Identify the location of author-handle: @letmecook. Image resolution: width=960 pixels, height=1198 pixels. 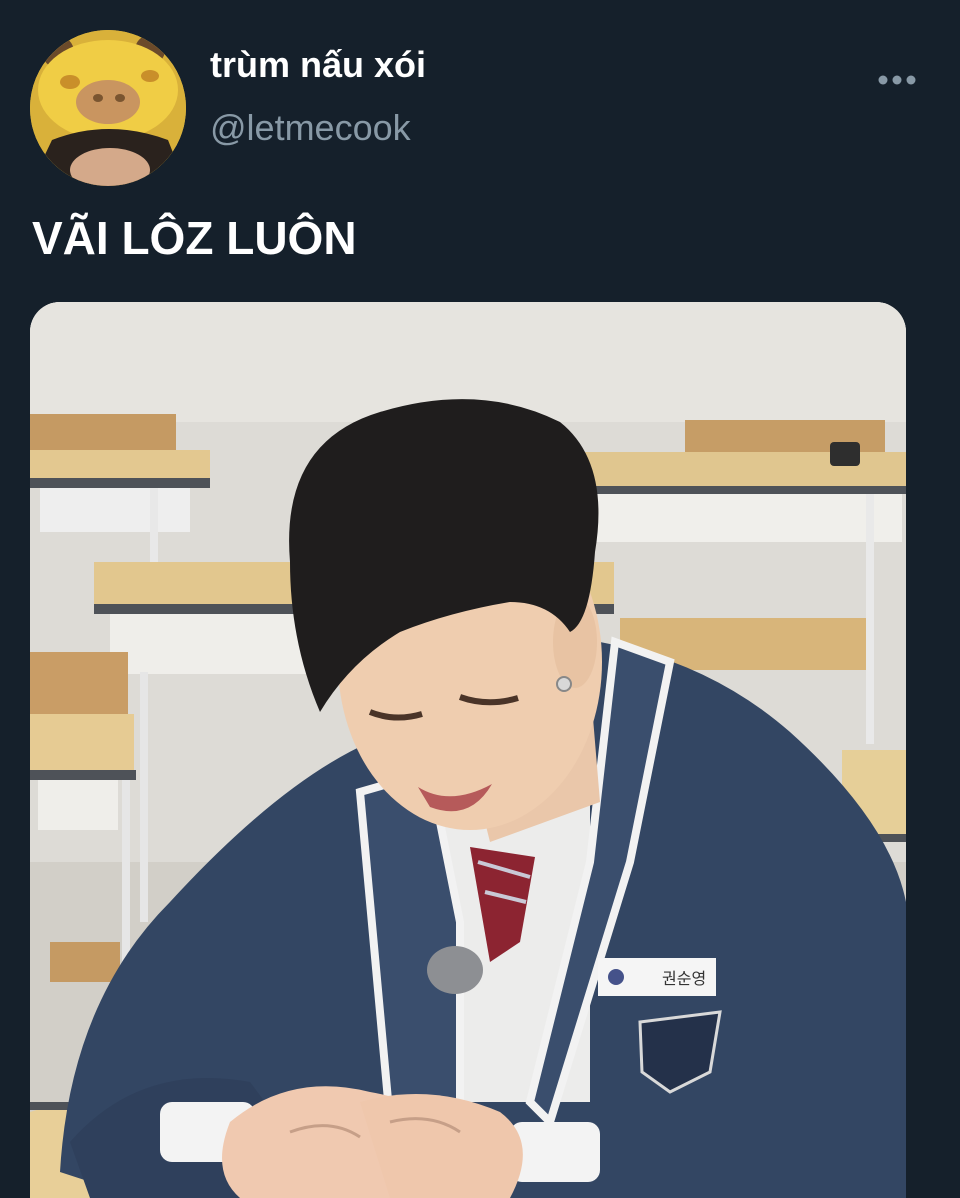
(310, 128).